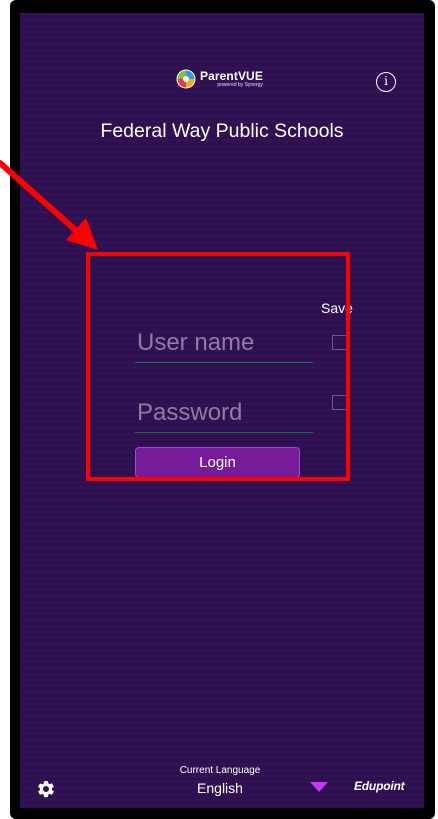  What do you see at coordinates (222, 131) in the screenshot?
I see `district-name: Federal Way Public Schools` at bounding box center [222, 131].